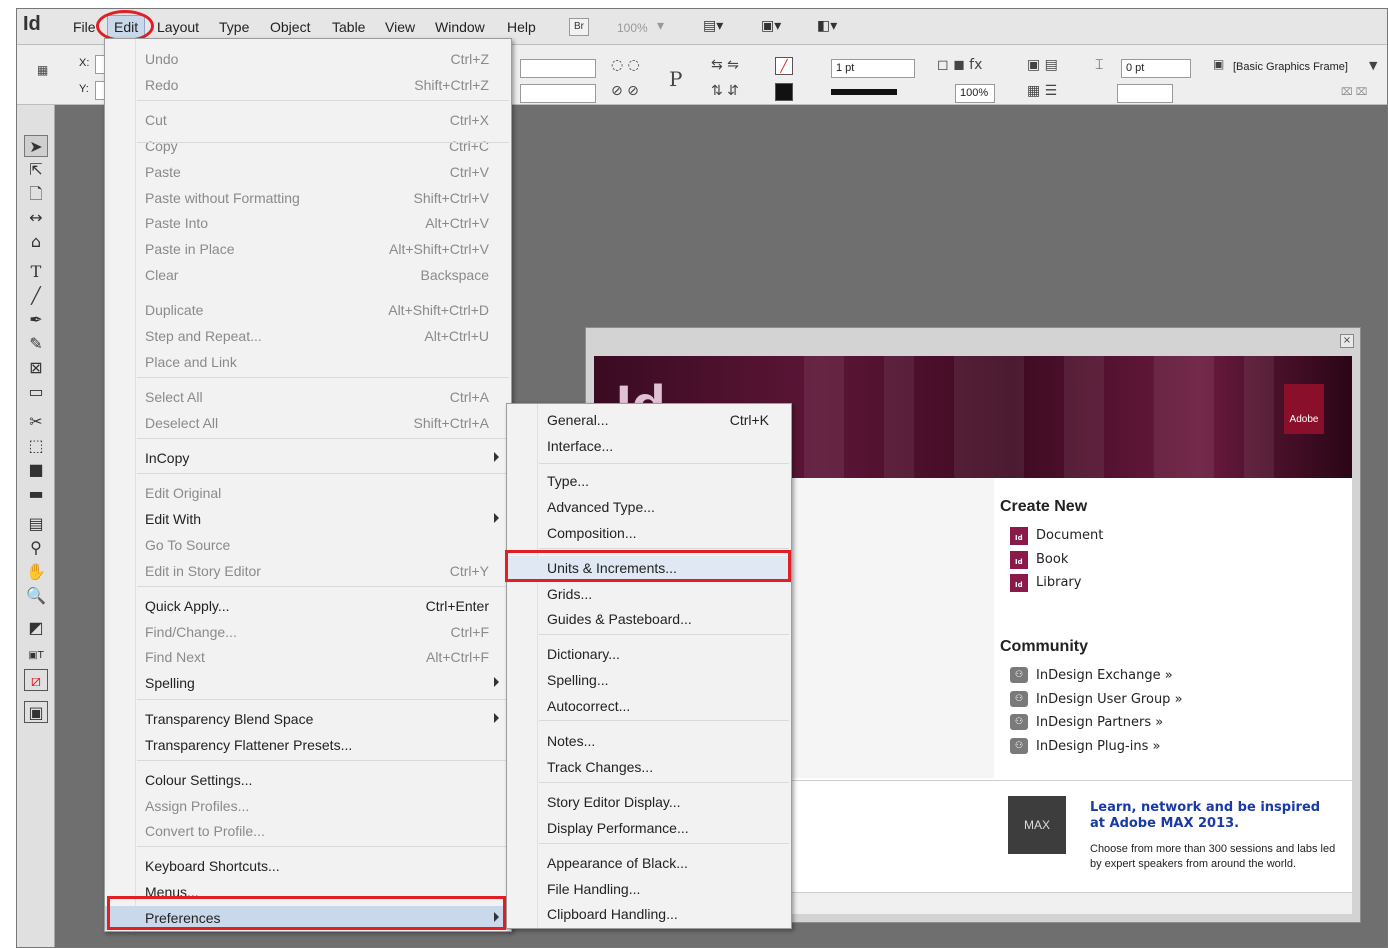 This screenshot has height=948, width=1388. I want to click on scissors-tool-icon: ✂, so click(36, 422).